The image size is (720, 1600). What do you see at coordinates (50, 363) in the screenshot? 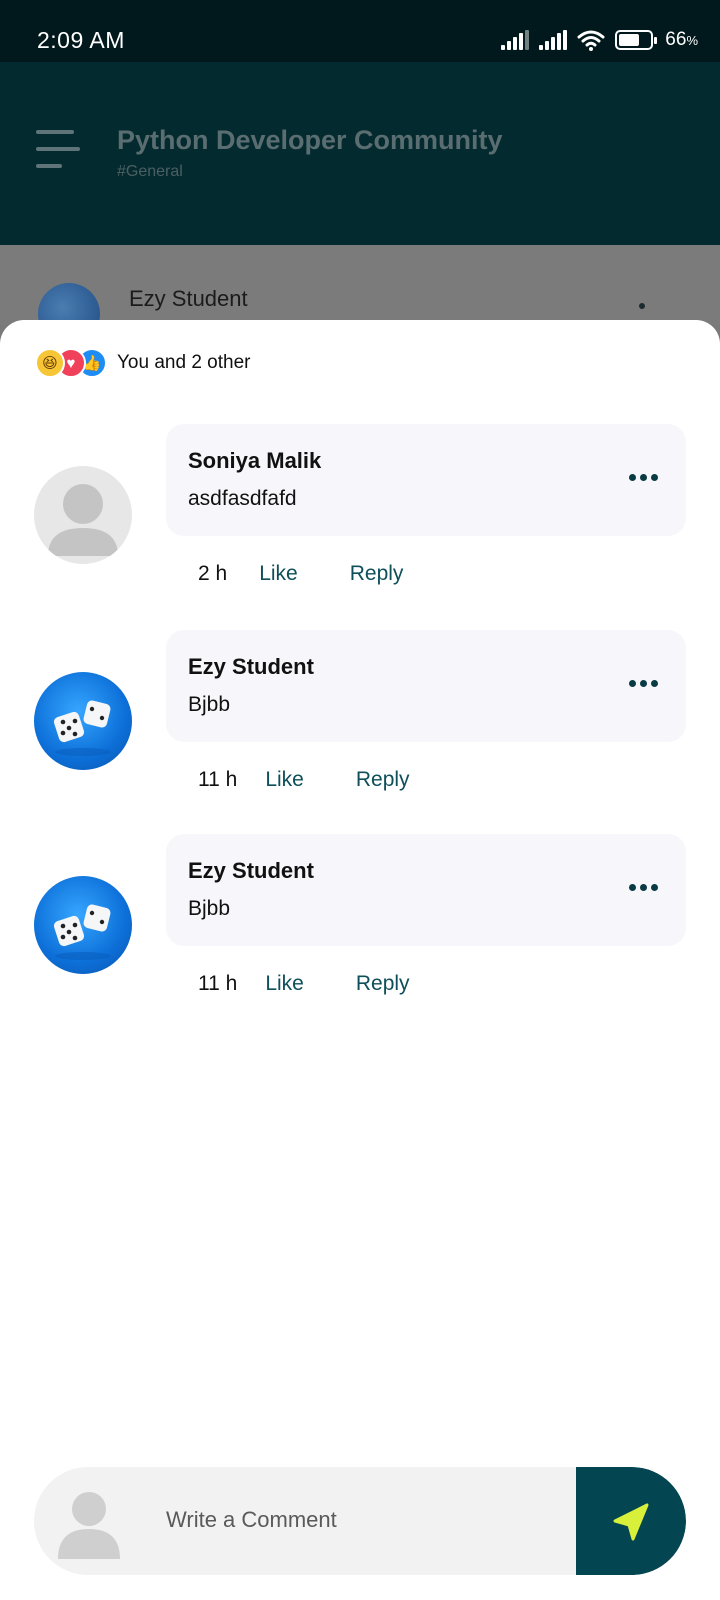
I see `haha-emoji-icon: 😆` at bounding box center [50, 363].